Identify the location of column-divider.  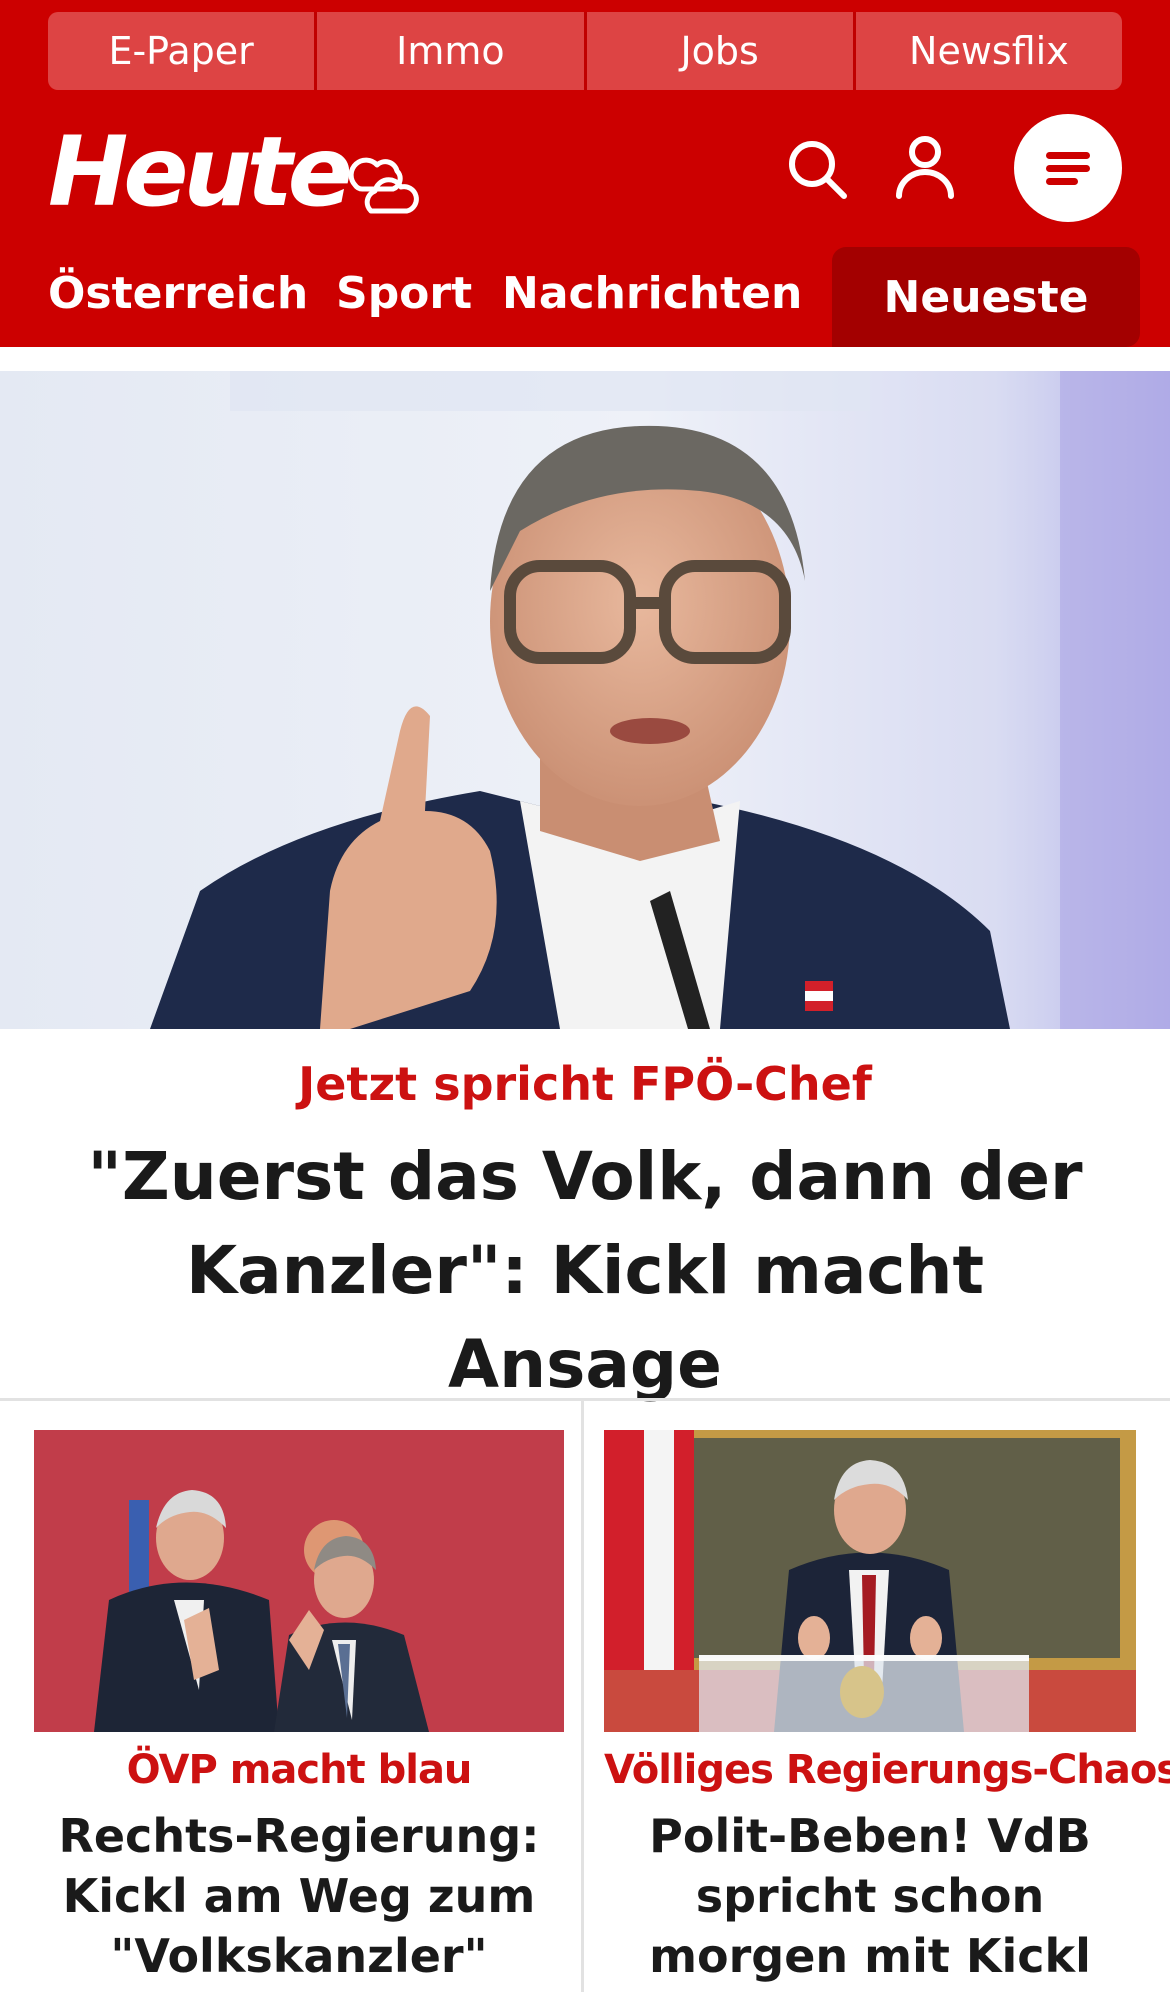
(582, 1696).